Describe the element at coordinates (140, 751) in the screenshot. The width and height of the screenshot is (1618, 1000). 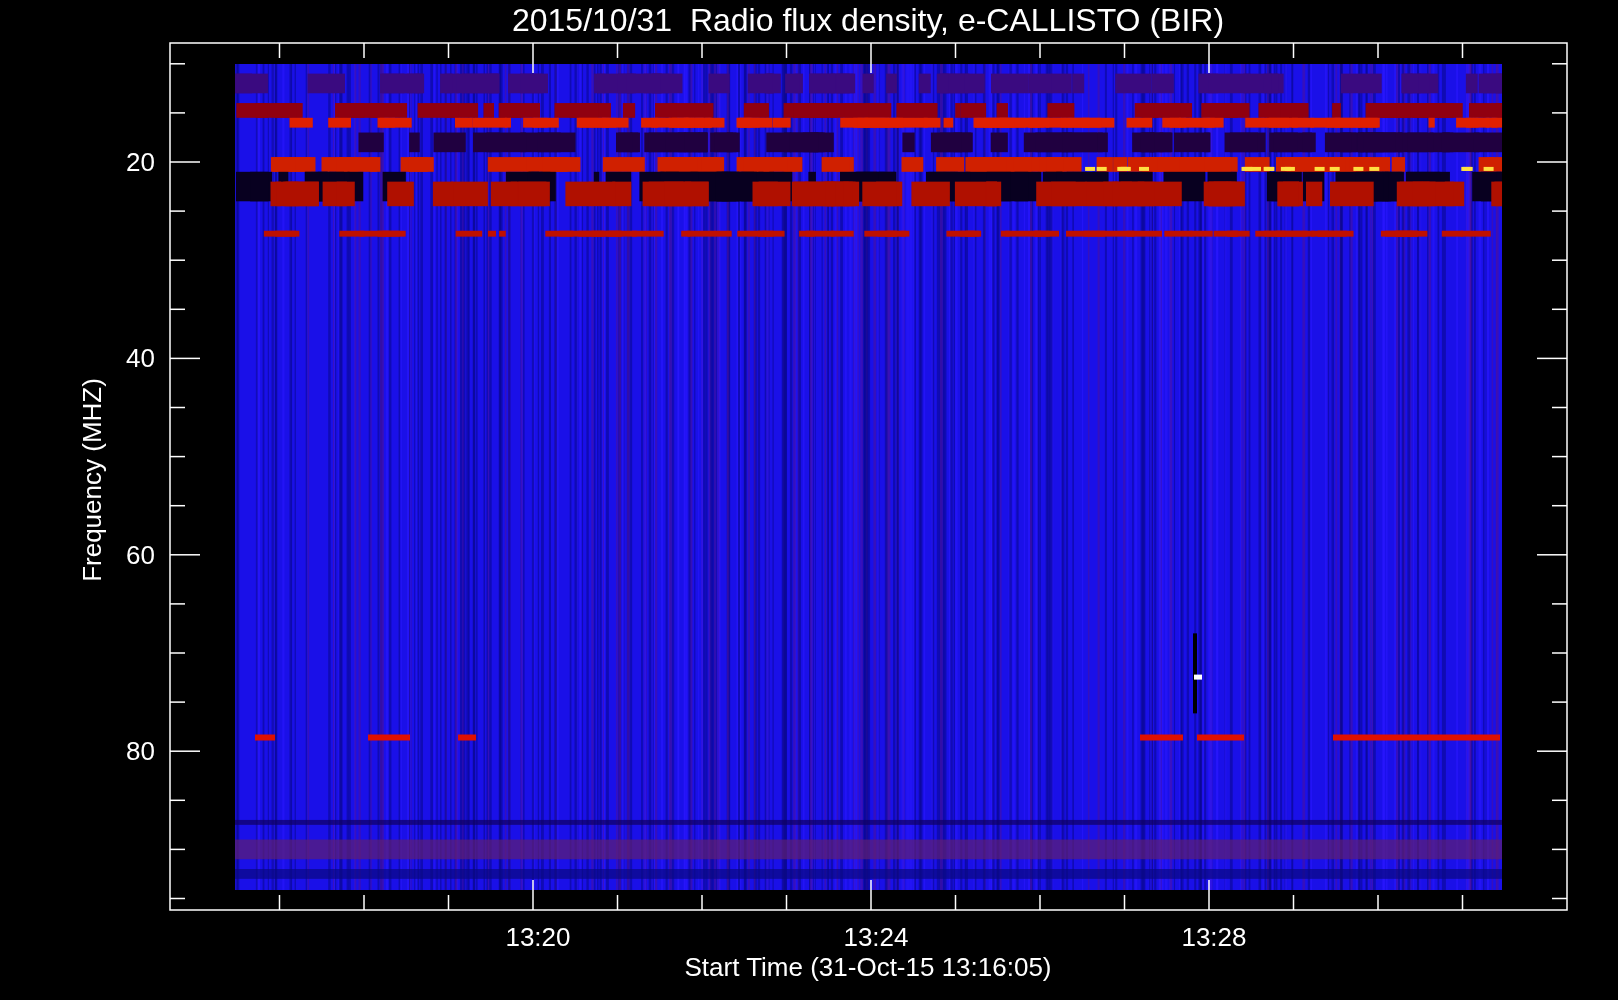
I see `y-tick-label: 80` at that location.